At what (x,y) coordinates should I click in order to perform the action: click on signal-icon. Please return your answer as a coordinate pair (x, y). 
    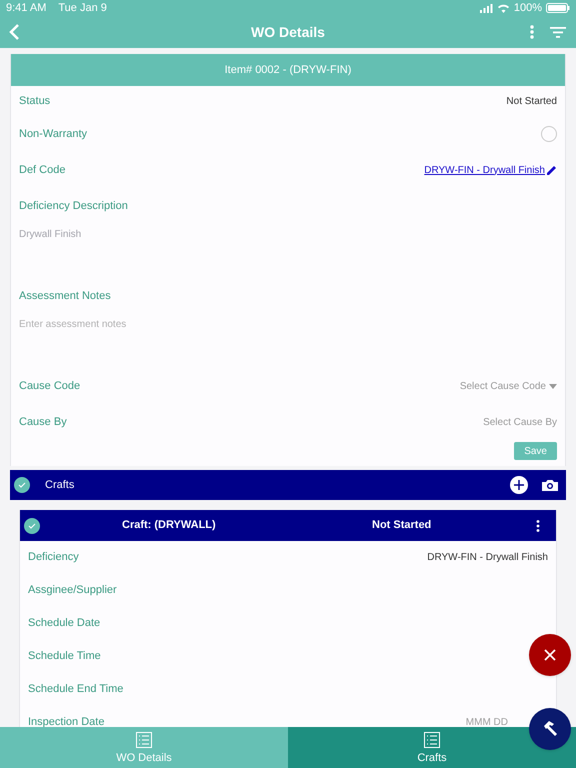
    Looking at the image, I should click on (486, 8).